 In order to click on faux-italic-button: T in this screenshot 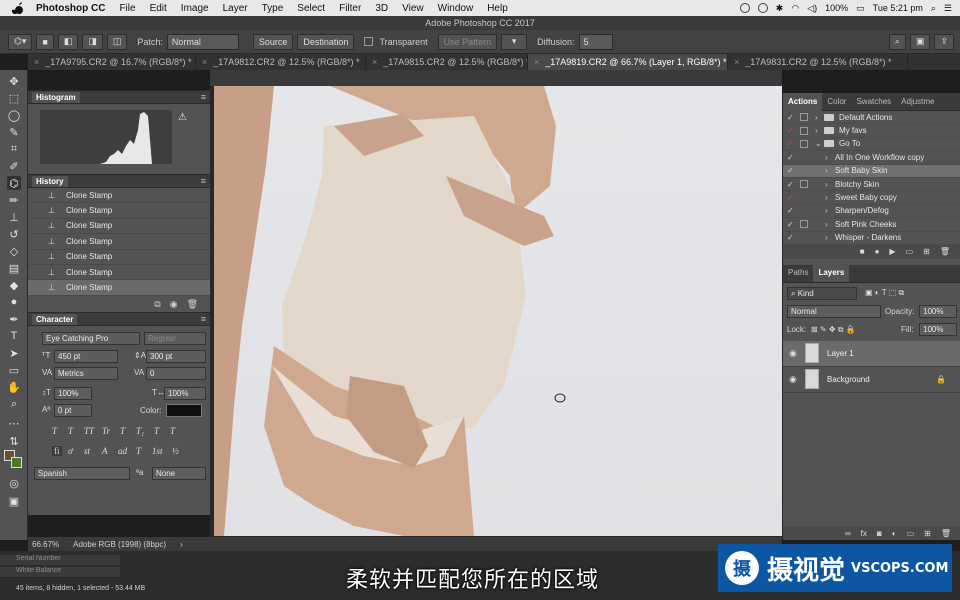, I will do `click(70, 431)`.